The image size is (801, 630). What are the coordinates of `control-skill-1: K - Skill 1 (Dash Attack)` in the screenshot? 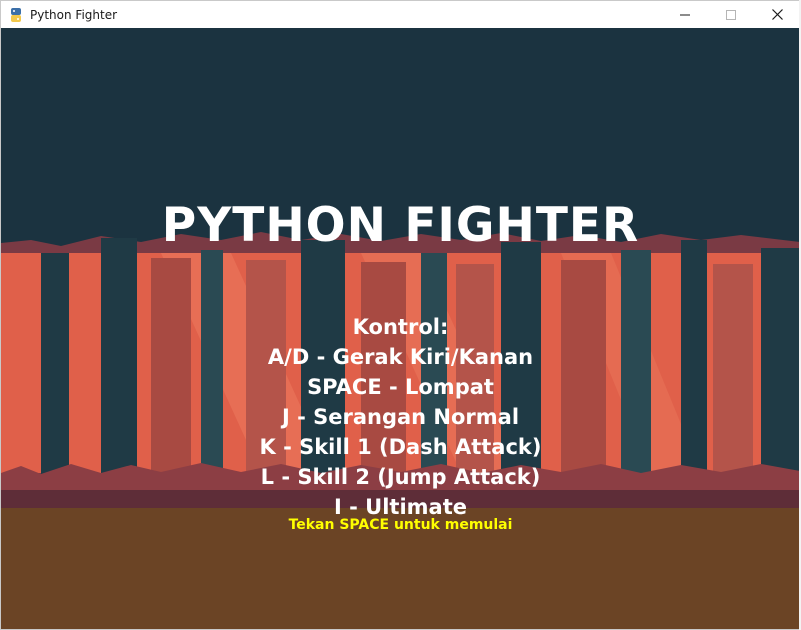 It's located at (400, 447).